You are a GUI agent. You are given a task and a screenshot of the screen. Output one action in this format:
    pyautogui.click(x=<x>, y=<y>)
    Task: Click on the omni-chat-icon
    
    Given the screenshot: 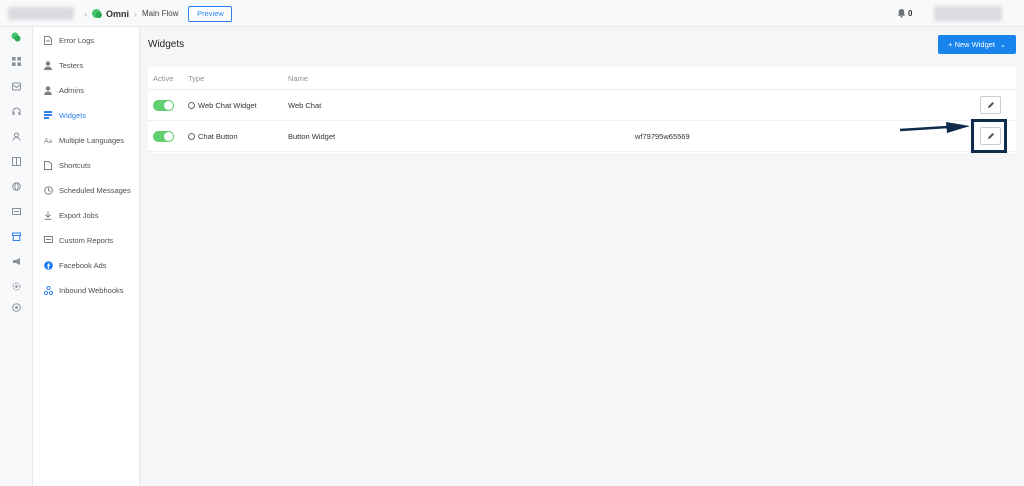 What is the action you would take?
    pyautogui.click(x=97, y=13)
    